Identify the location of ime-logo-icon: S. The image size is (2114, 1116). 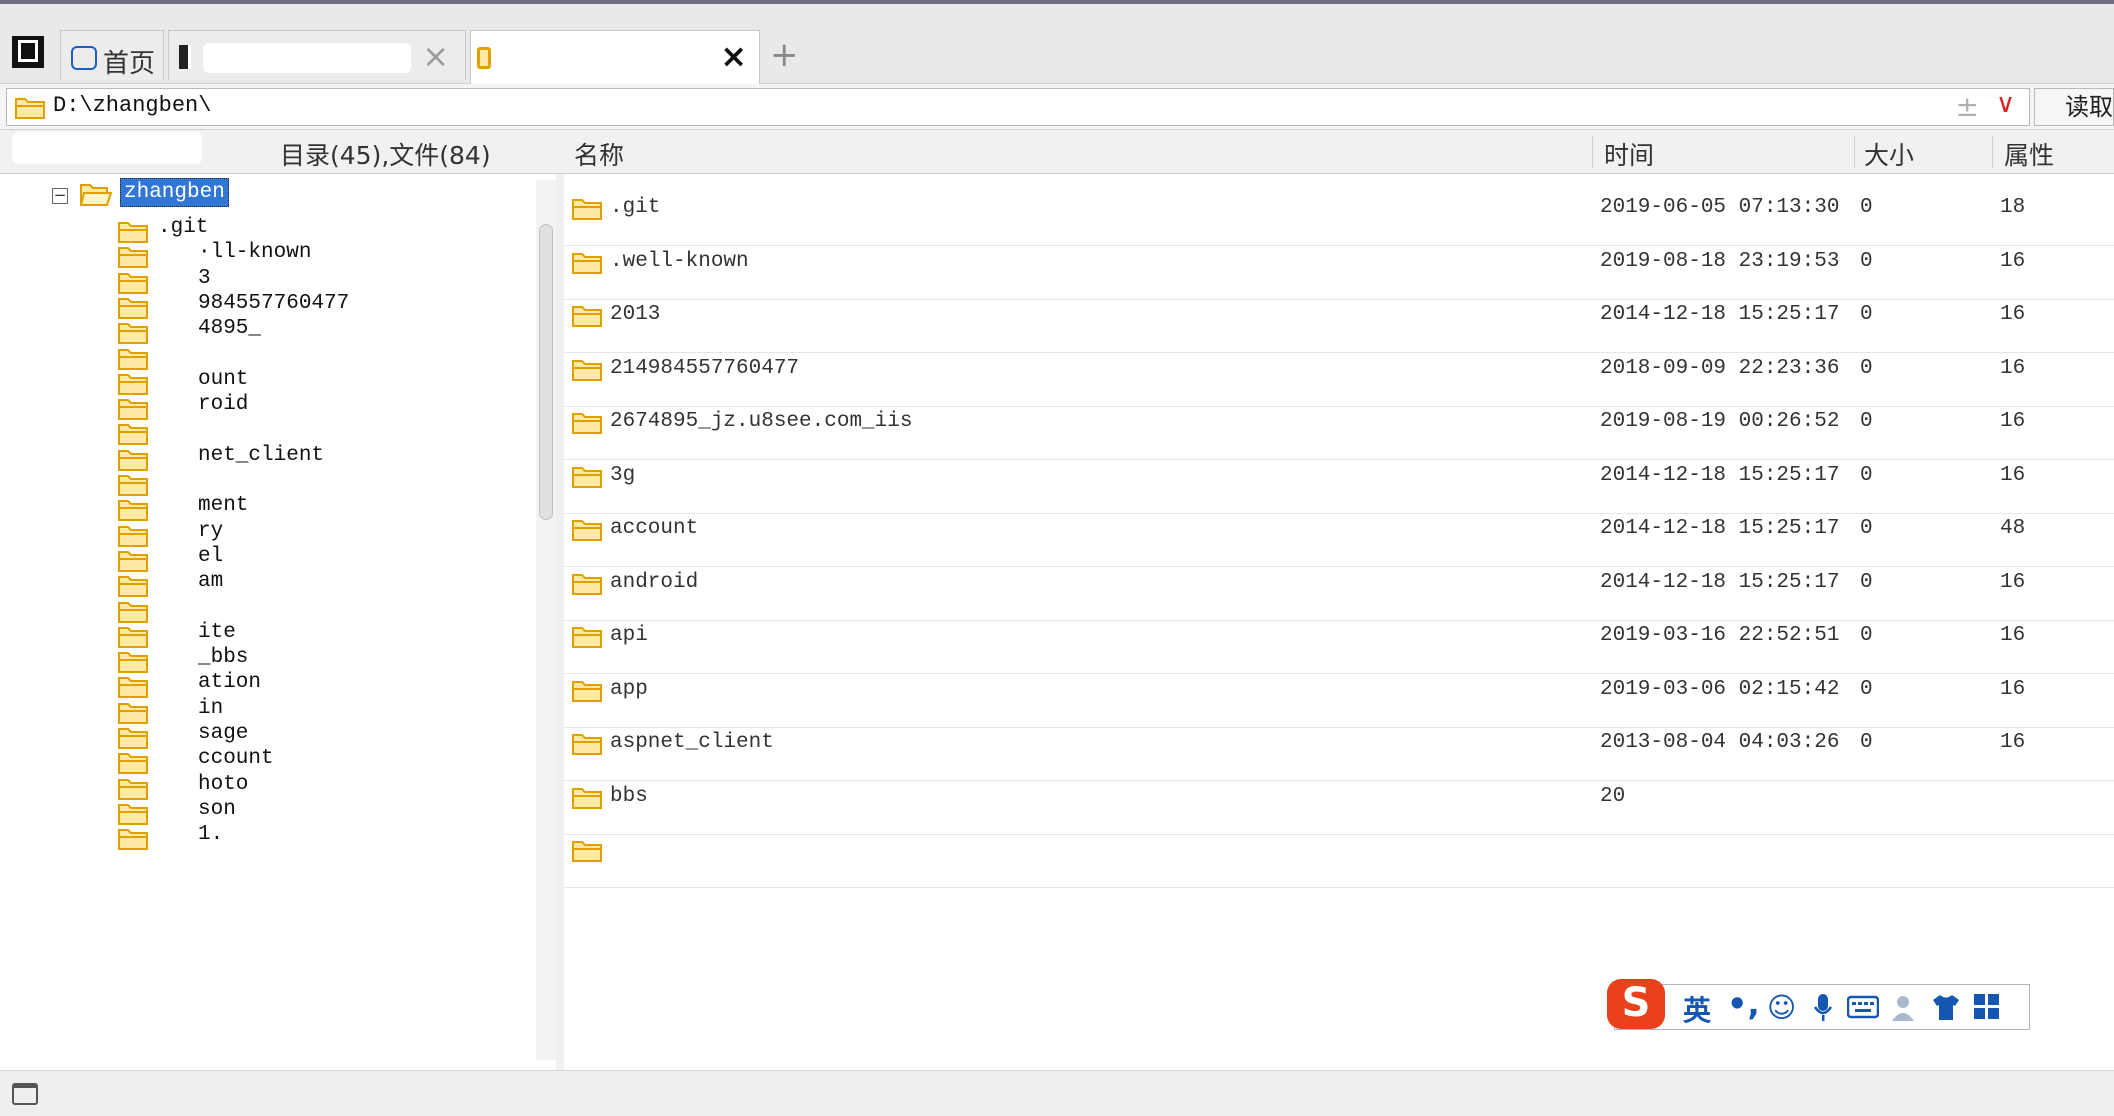
(1636, 1004).